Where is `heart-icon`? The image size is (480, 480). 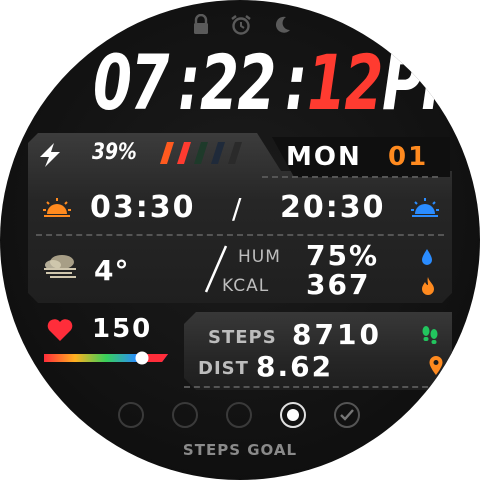
heart-icon is located at coordinates (60, 330).